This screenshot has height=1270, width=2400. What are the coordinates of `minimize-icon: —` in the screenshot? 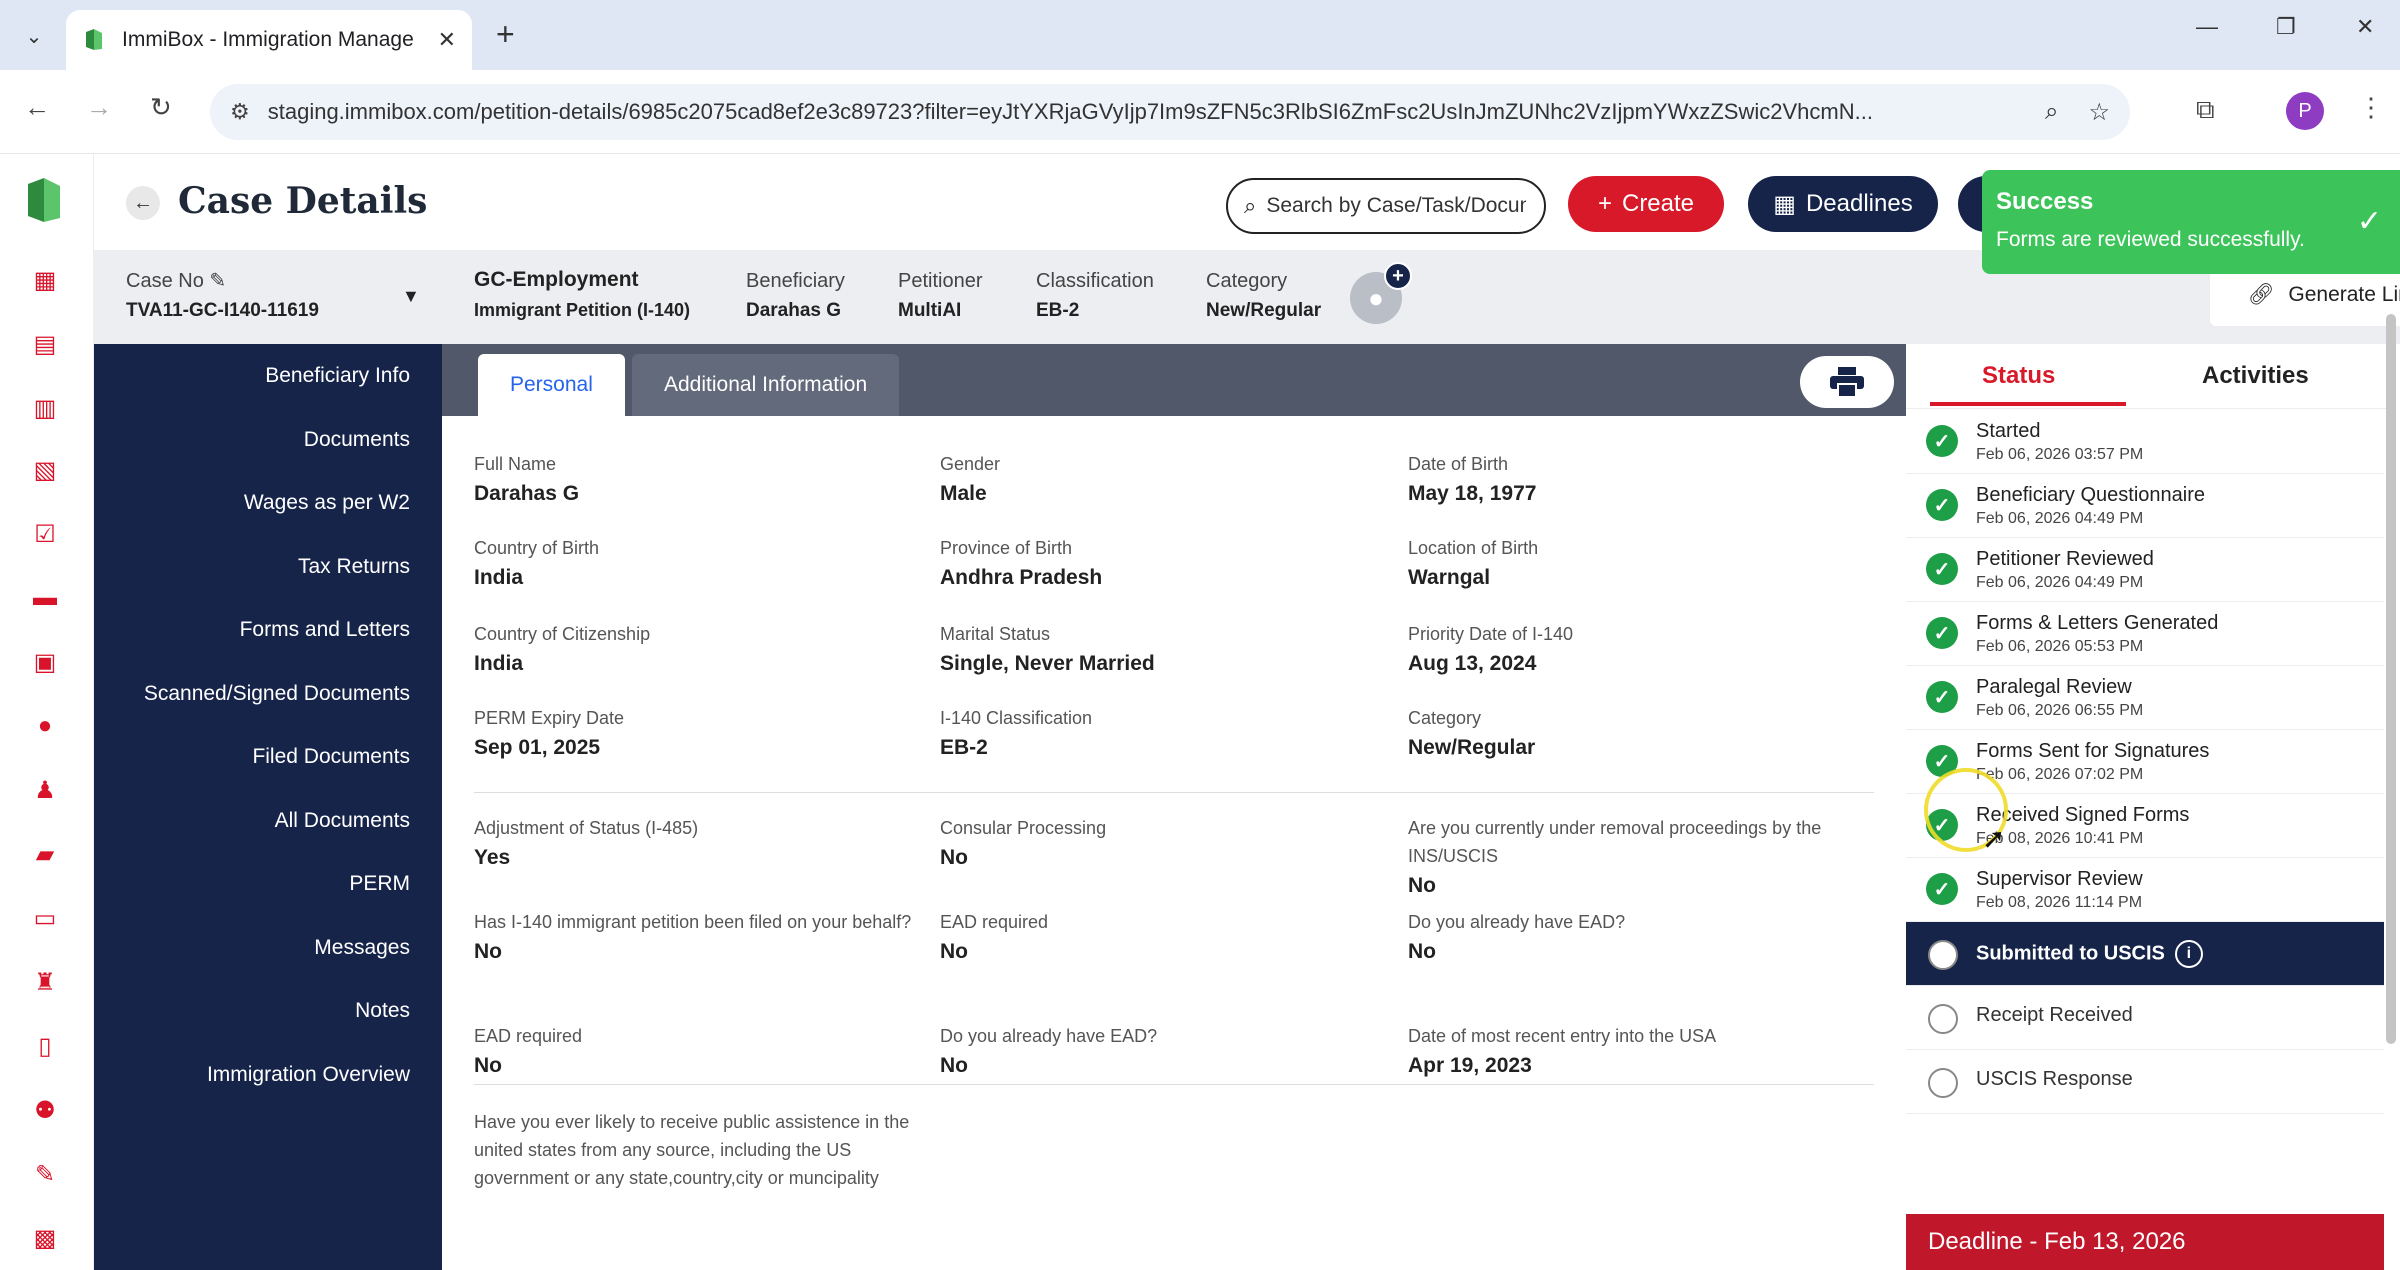 It's located at (2207, 27).